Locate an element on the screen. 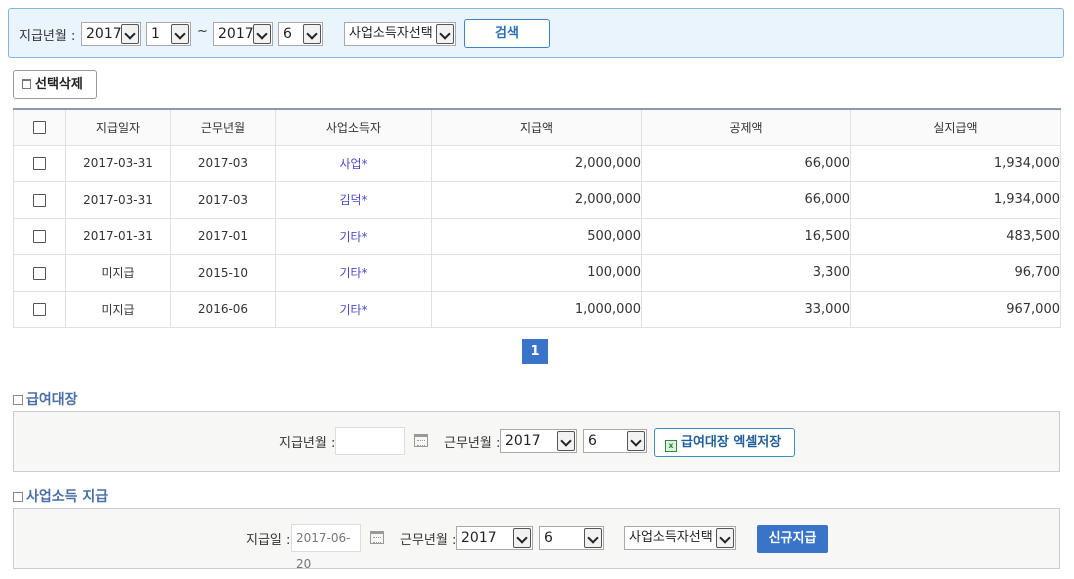 The image size is (1074, 579). column-header: 공제액 is located at coordinates (746, 127).